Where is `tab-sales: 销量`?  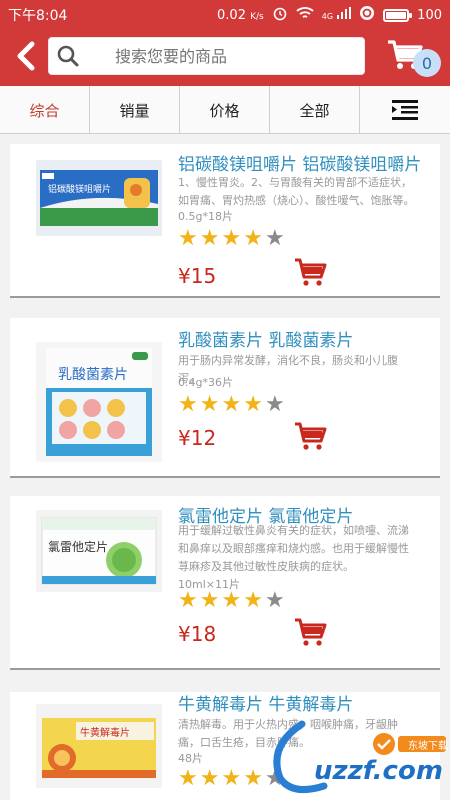
tab-sales: 销量 is located at coordinates (135, 110).